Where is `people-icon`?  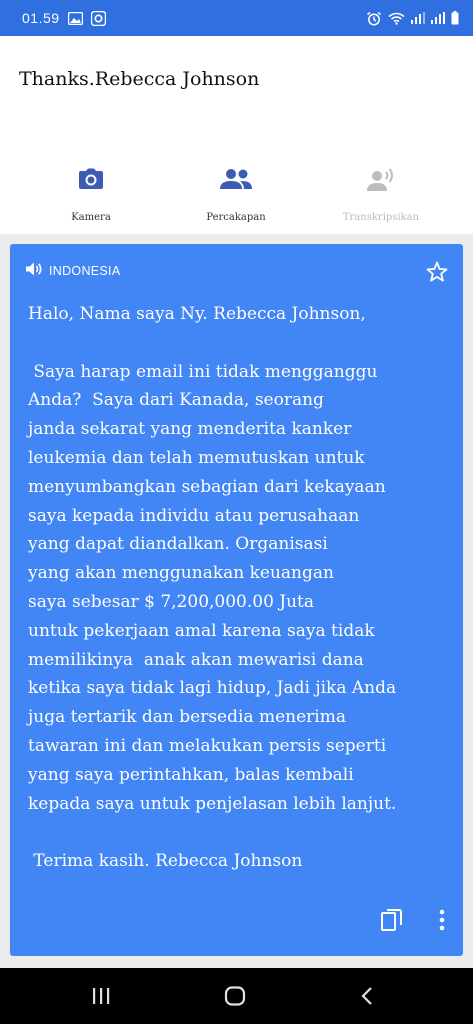
people-icon is located at coordinates (236, 179).